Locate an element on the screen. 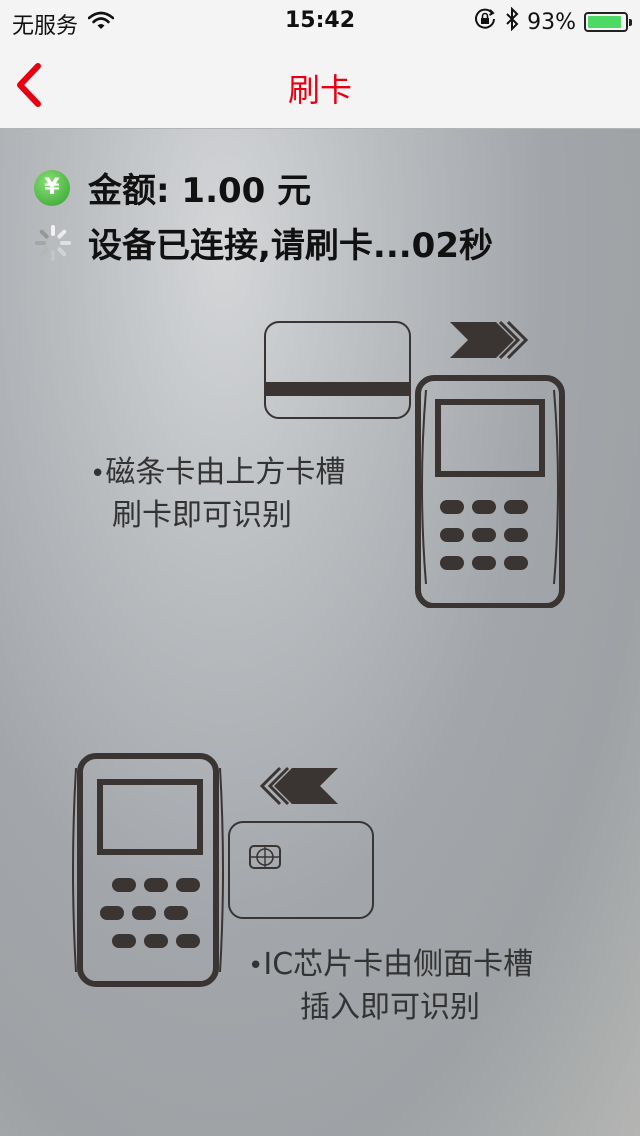 This screenshot has width=640, height=1136. magnetic-card-icon is located at coordinates (337, 370).